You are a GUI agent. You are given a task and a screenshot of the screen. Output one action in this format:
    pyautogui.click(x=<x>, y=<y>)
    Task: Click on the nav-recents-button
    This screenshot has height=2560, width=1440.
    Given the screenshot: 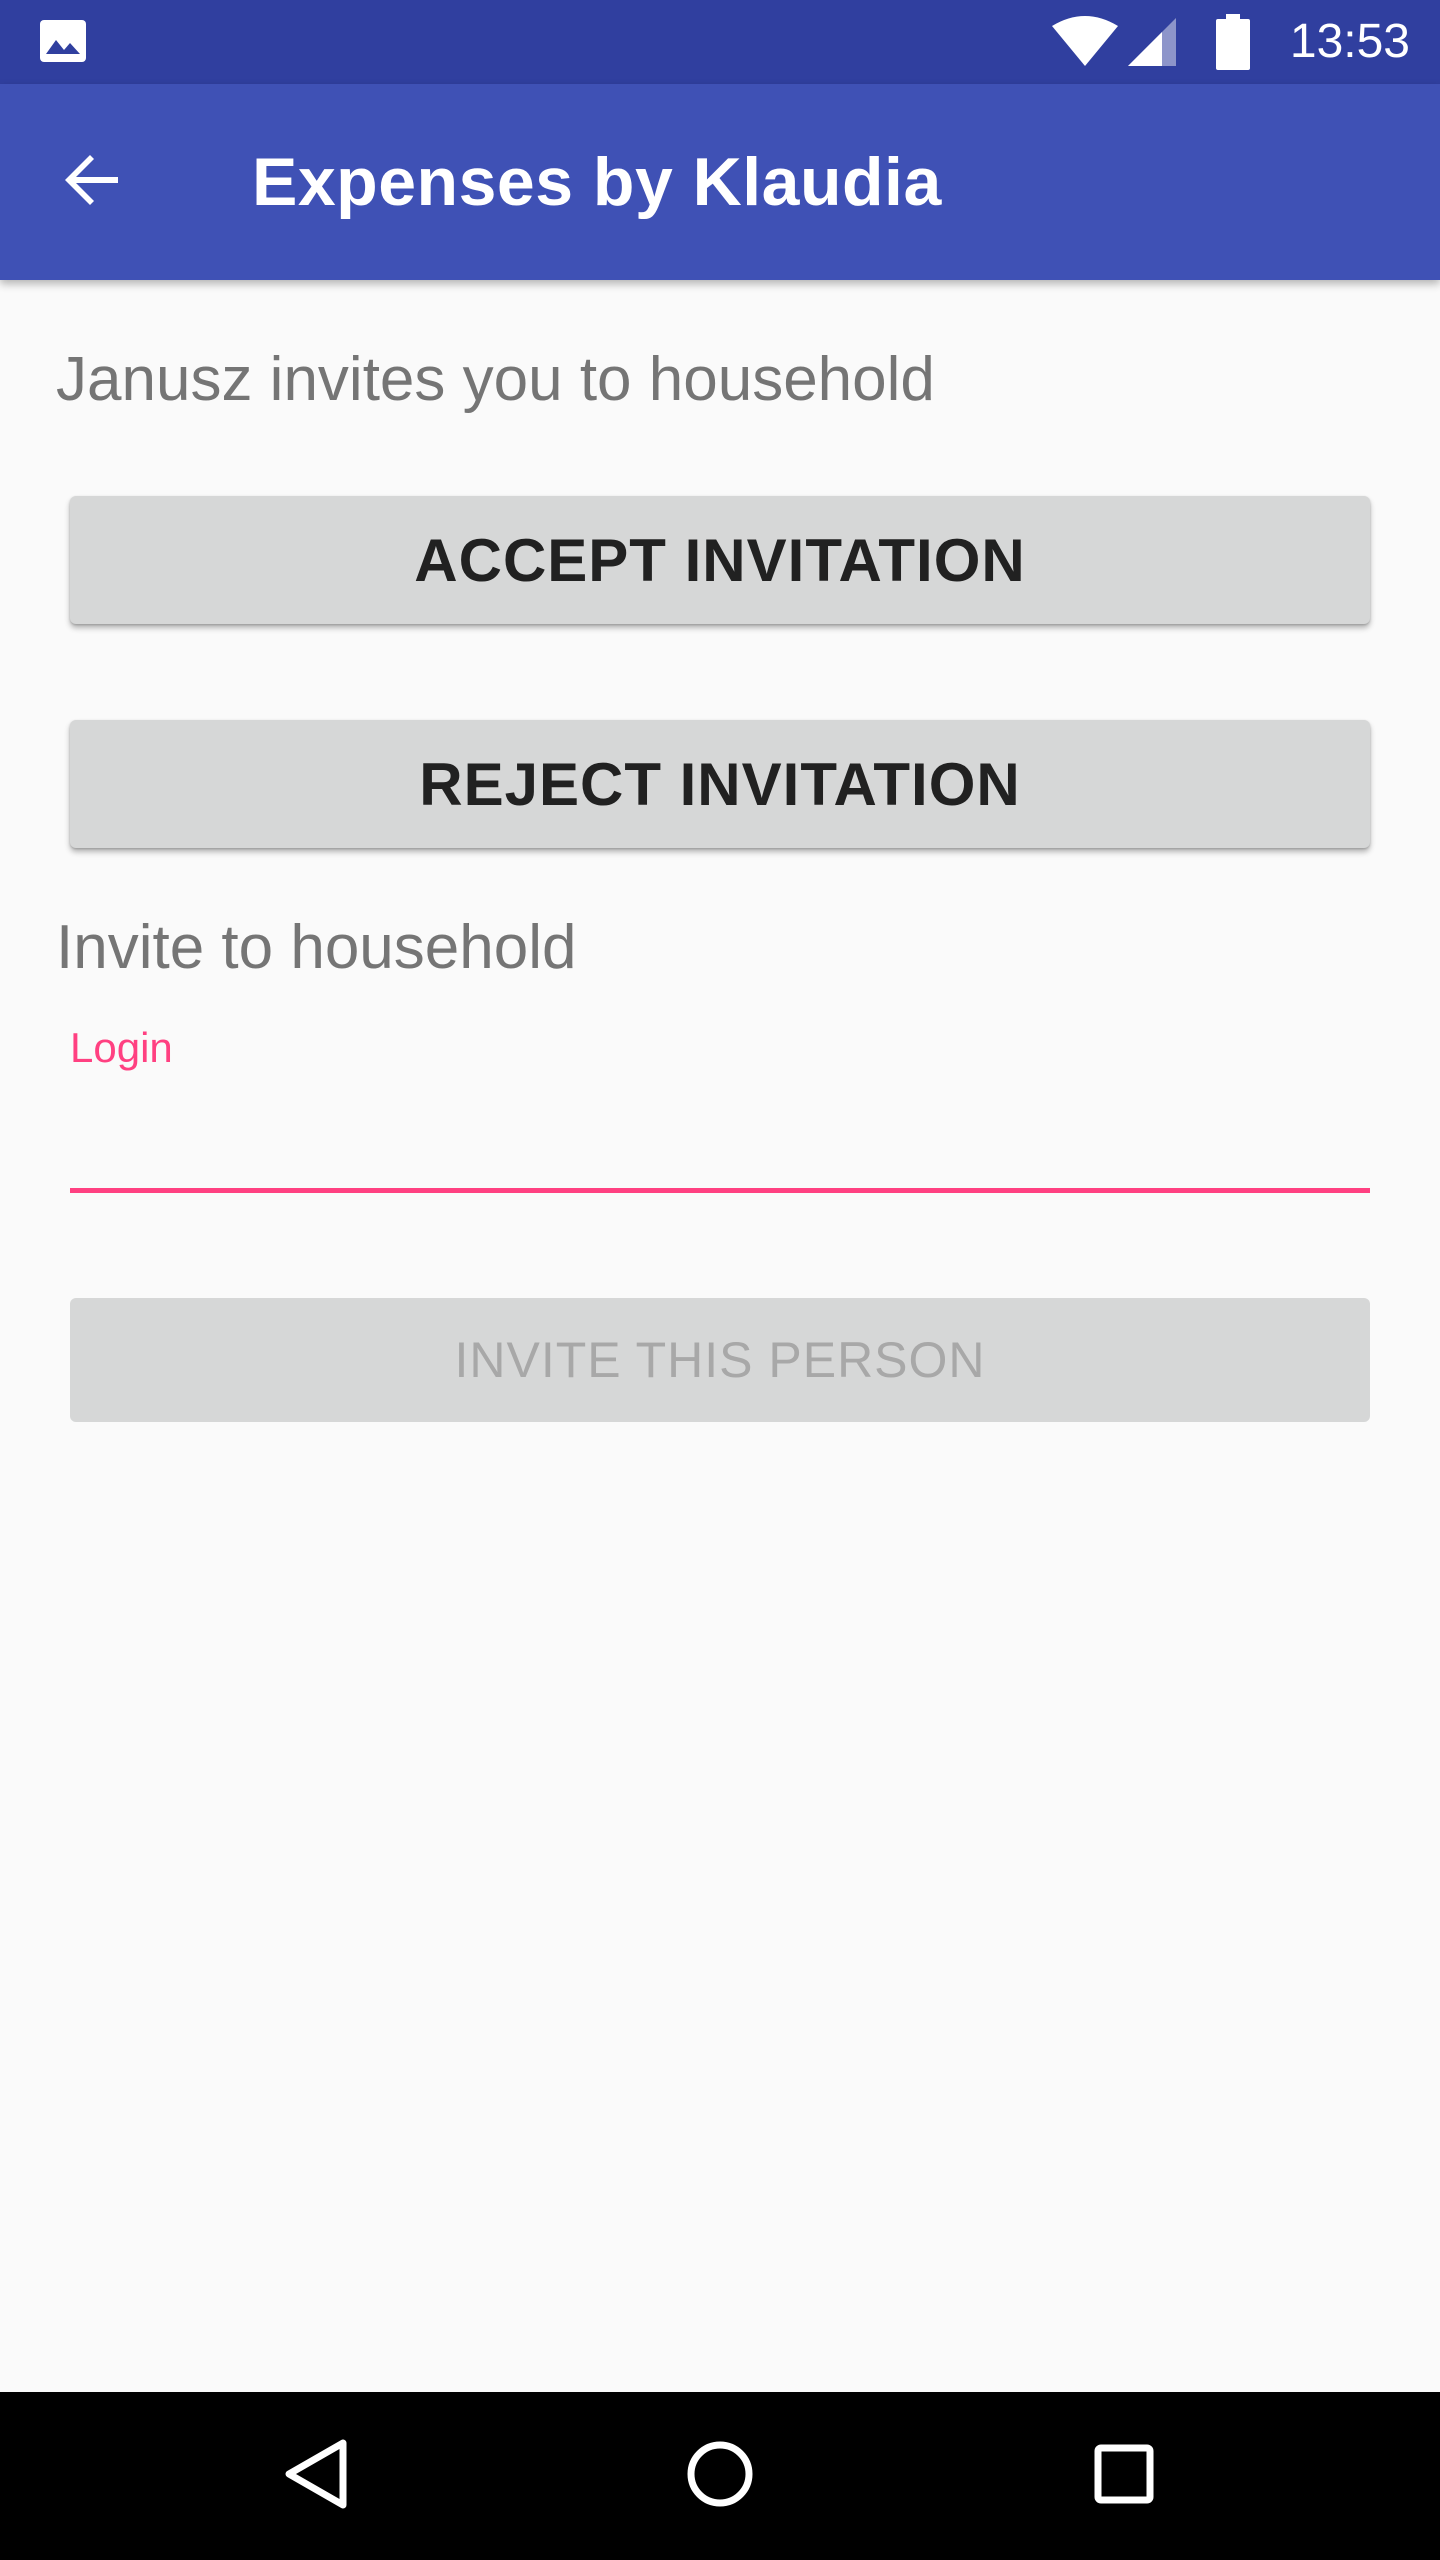 What is the action you would take?
    pyautogui.click(x=1124, y=2476)
    